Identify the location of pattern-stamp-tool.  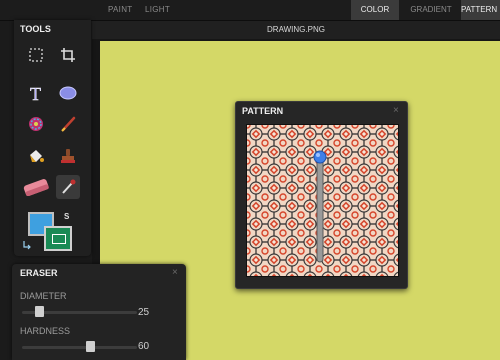
(36, 124).